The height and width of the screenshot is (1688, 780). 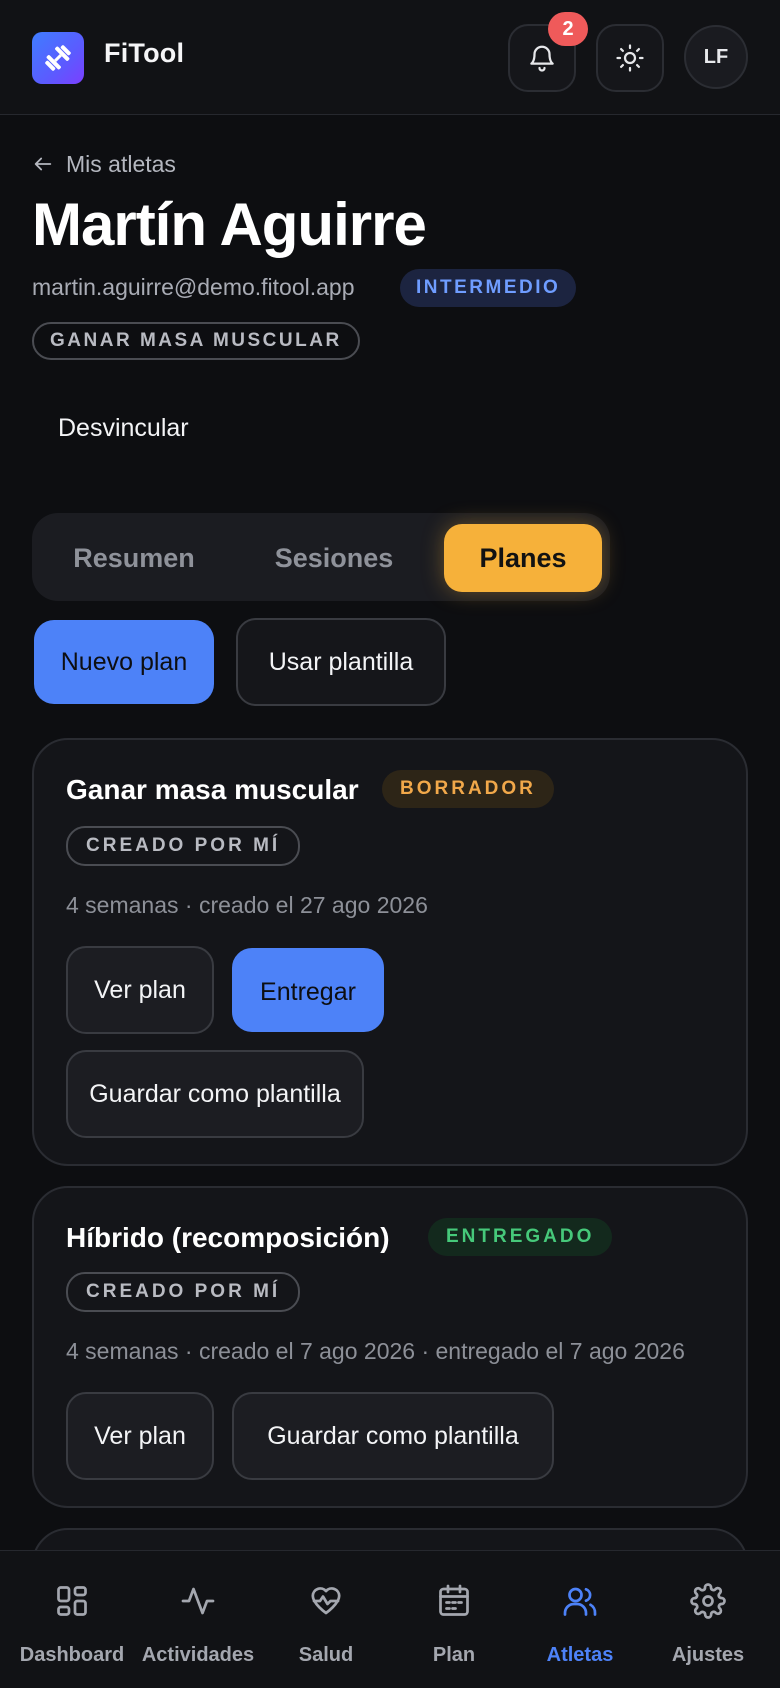 I want to click on goal-badge: GANAR MASA MUSCULAR, so click(x=196, y=341).